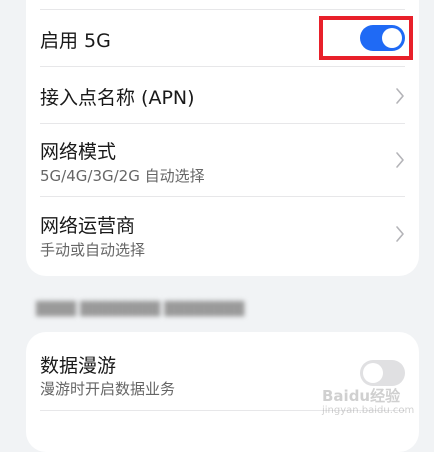  Describe the element at coordinates (78, 152) in the screenshot. I see `network-mode-label: 网络模式` at that location.